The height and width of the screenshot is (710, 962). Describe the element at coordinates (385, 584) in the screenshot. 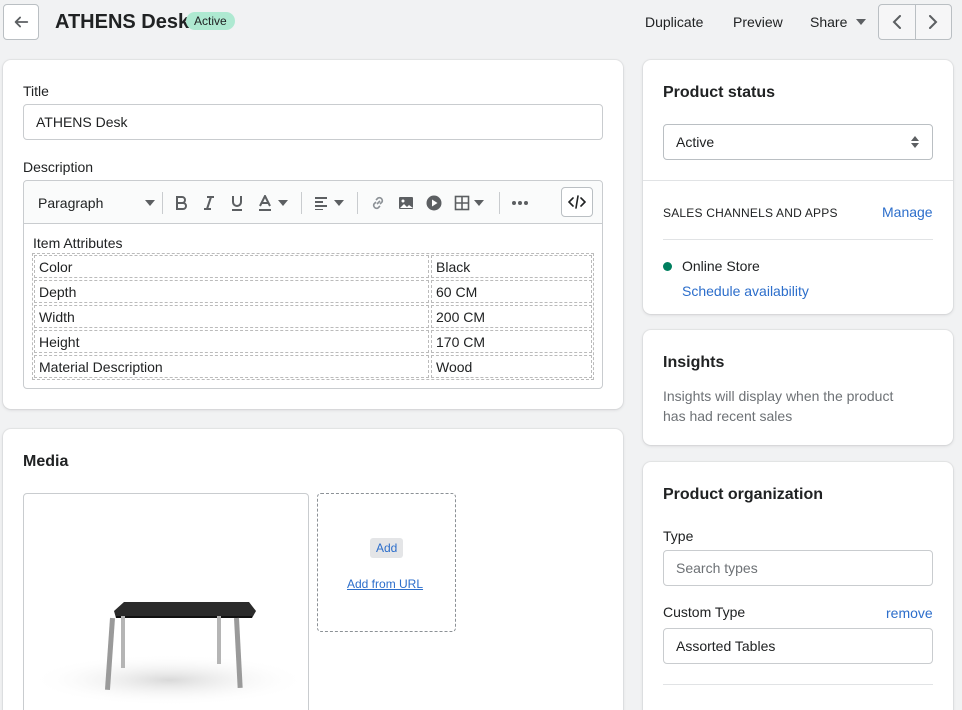

I see `add-from-url-link: Add from URL` at that location.